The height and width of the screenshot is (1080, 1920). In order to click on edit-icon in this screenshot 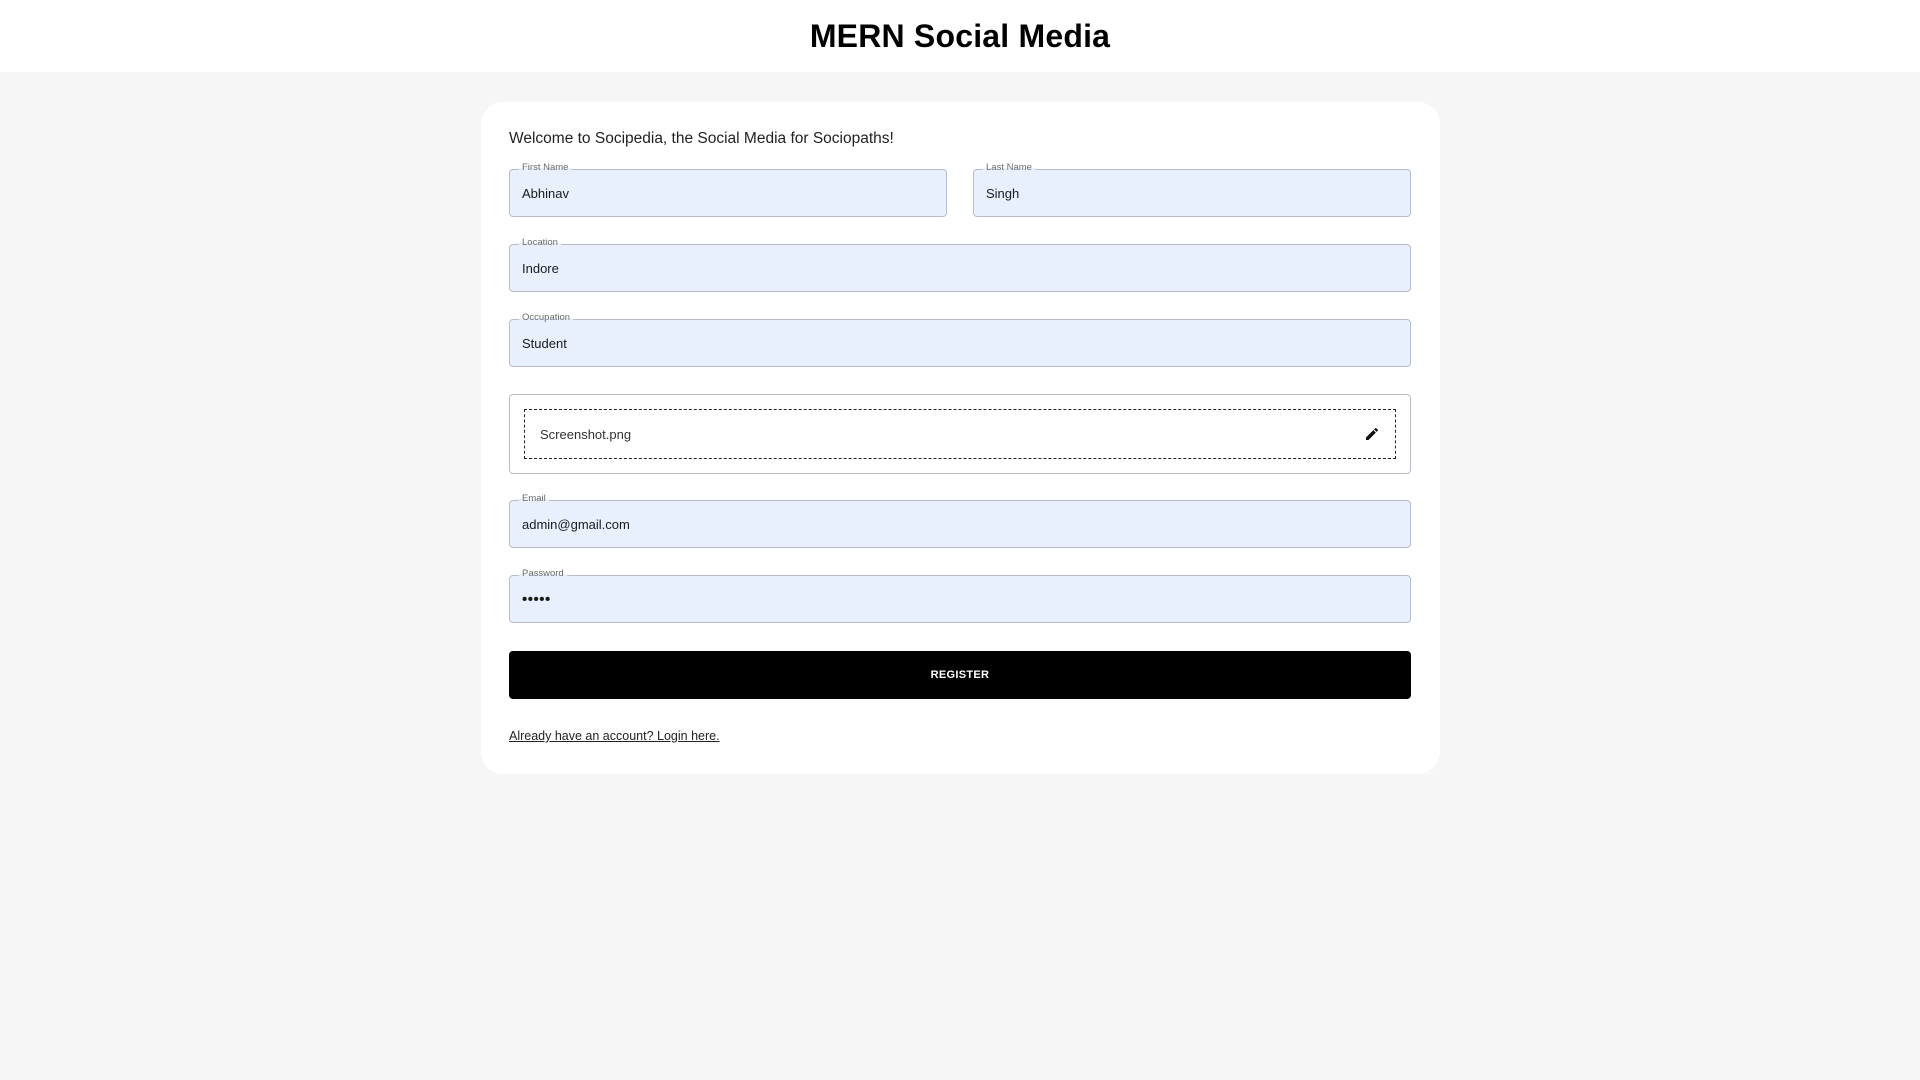, I will do `click(1372, 434)`.